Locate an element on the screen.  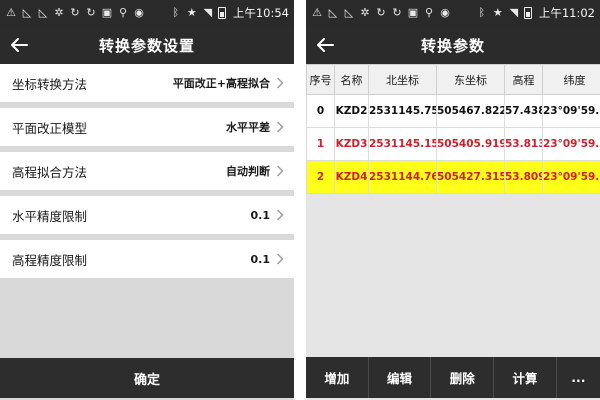
cell-index: 0 is located at coordinates (320, 111).